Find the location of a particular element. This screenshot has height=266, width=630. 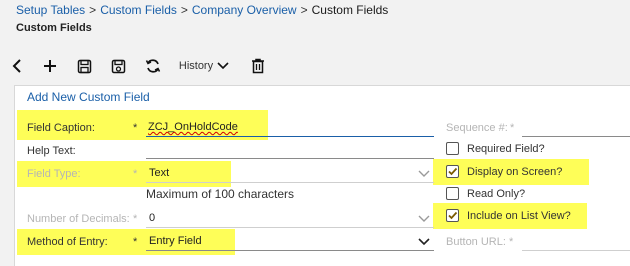

read-only-checkbox is located at coordinates (452, 193).